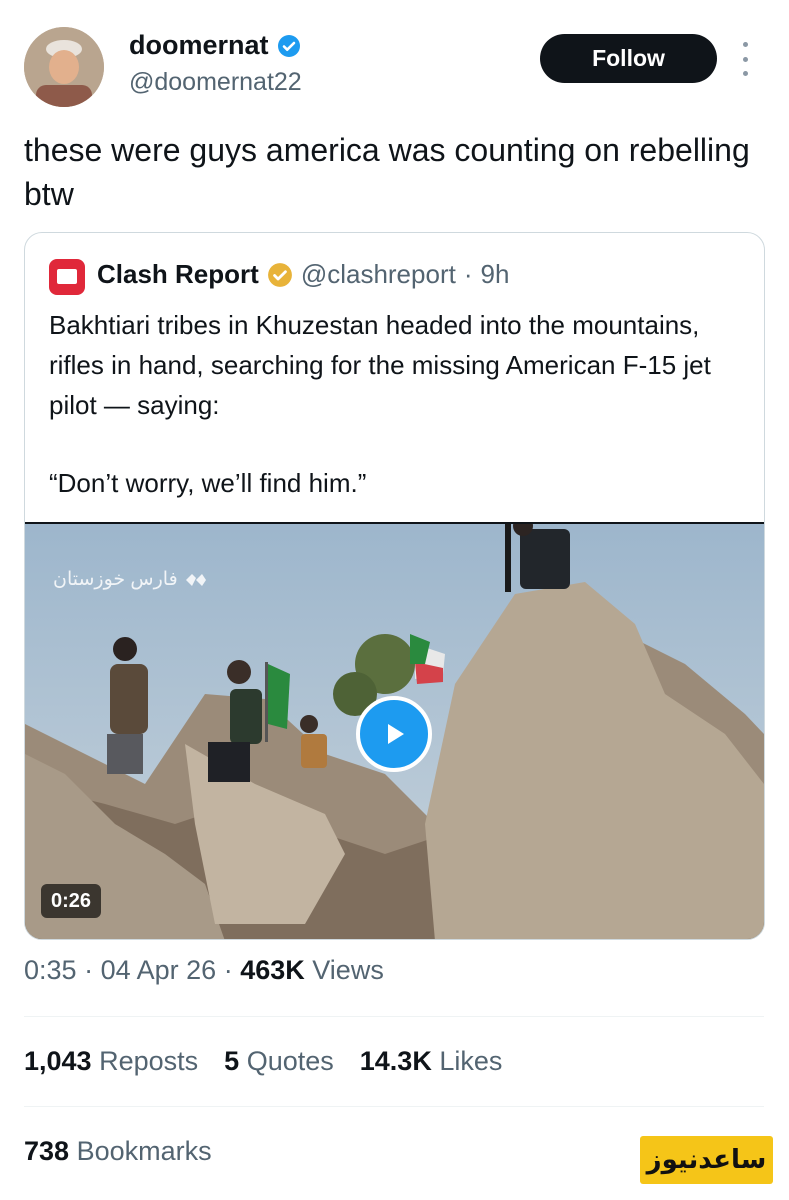  I want to click on views-label: Views, so click(348, 970).